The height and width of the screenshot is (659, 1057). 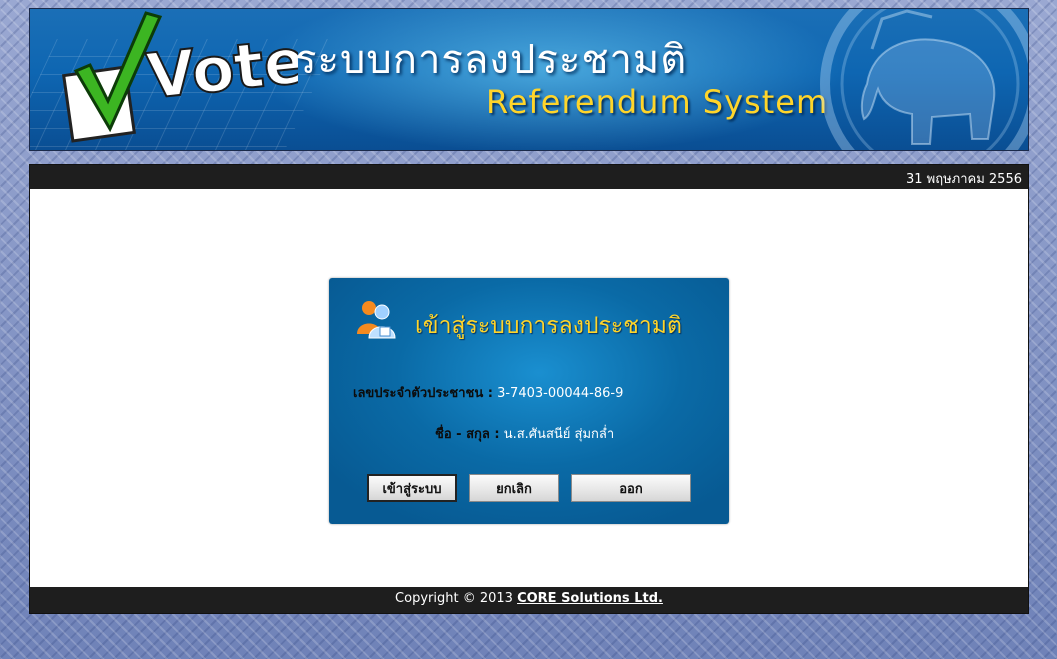 I want to click on citizen-id-value: 3-7403-00044-86-9, so click(x=560, y=393).